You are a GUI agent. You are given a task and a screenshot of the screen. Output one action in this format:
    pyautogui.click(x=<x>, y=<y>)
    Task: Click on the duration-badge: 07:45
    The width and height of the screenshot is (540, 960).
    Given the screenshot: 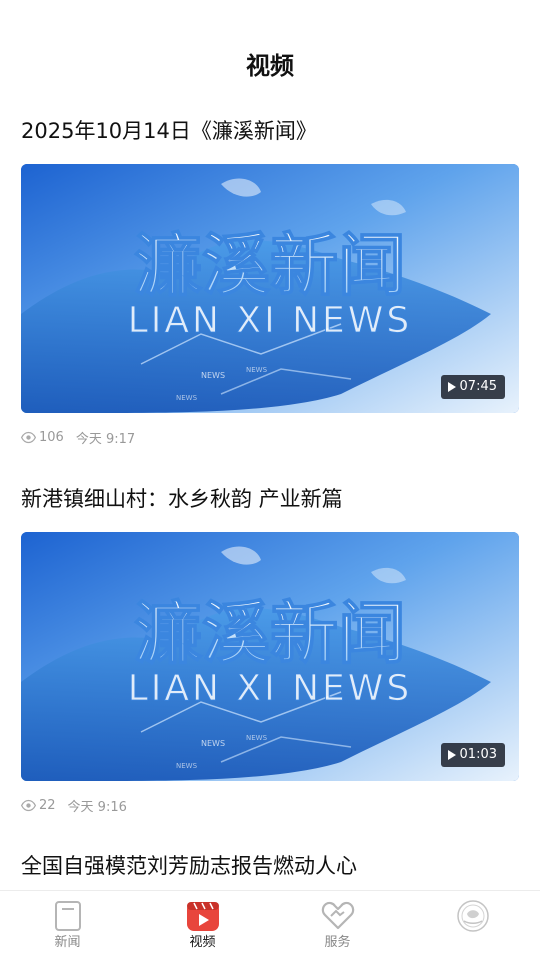 What is the action you would take?
    pyautogui.click(x=472, y=387)
    